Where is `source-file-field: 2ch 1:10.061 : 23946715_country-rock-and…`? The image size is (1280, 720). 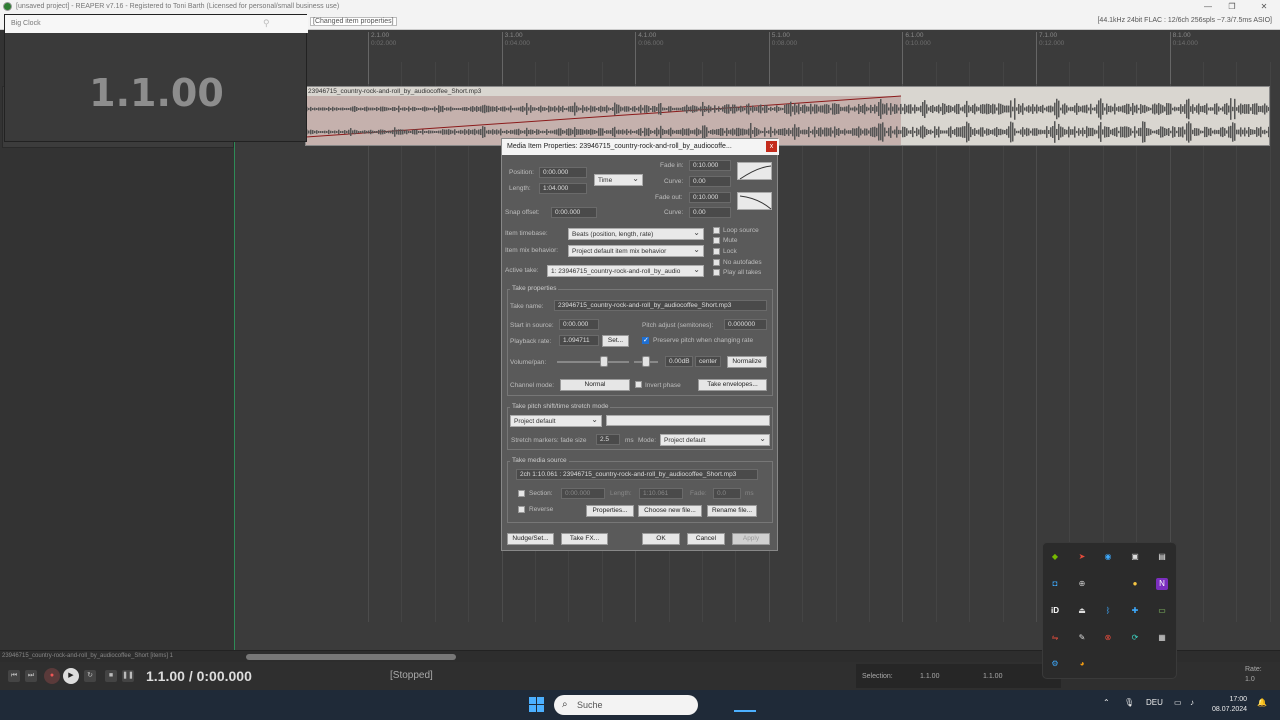
source-file-field: 2ch 1:10.061 : 23946715_country-rock-and… is located at coordinates (637, 474).